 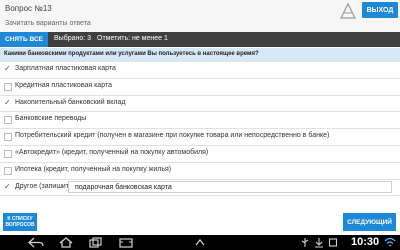 I want to click on read-options-instruction: Зачитать варианты ответа, so click(x=48, y=23).